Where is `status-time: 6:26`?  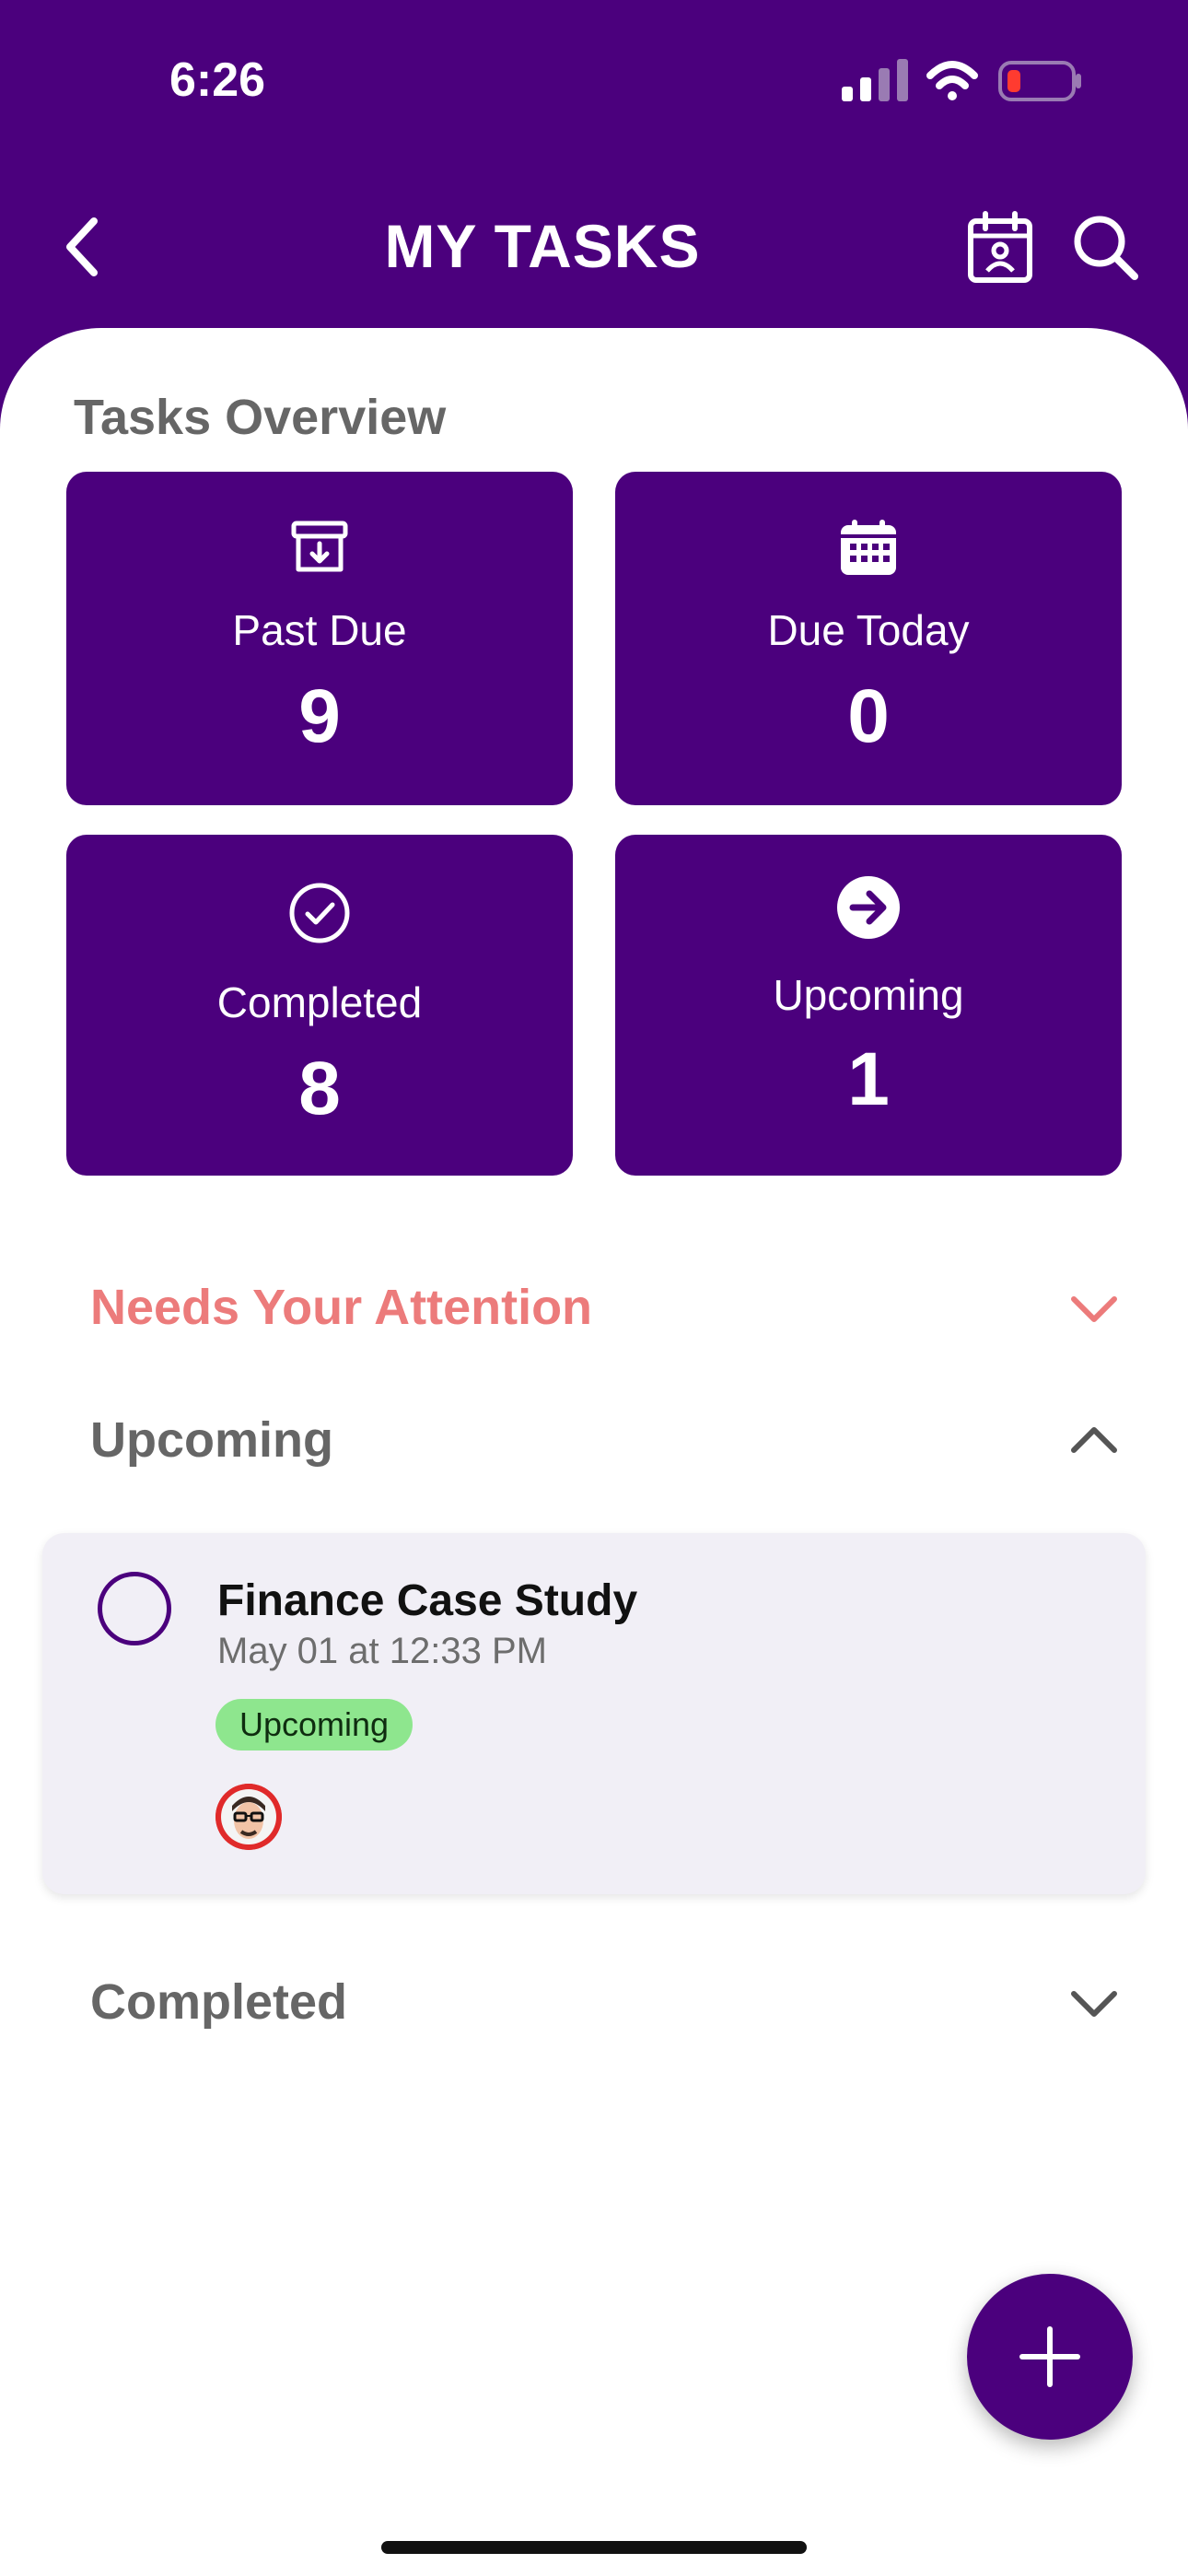 status-time: 6:26 is located at coordinates (218, 80).